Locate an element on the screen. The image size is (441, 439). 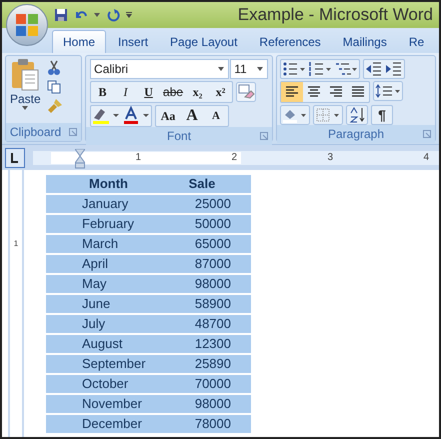
table-cell-text: November is located at coordinates (112, 404).